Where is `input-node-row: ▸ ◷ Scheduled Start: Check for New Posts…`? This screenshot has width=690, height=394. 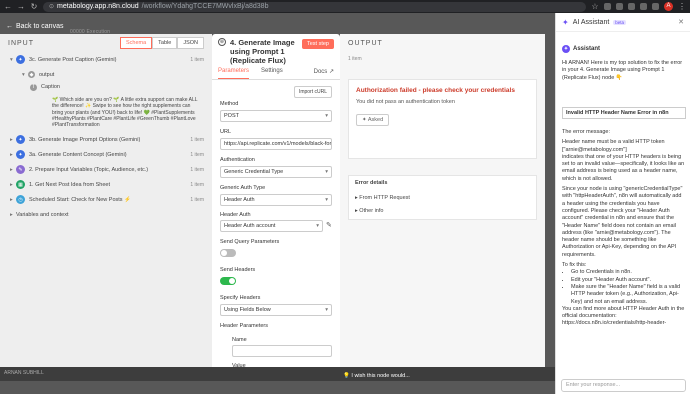
input-node-row: ▸ ◷ Scheduled Start: Check for New Posts… is located at coordinates (106, 199).